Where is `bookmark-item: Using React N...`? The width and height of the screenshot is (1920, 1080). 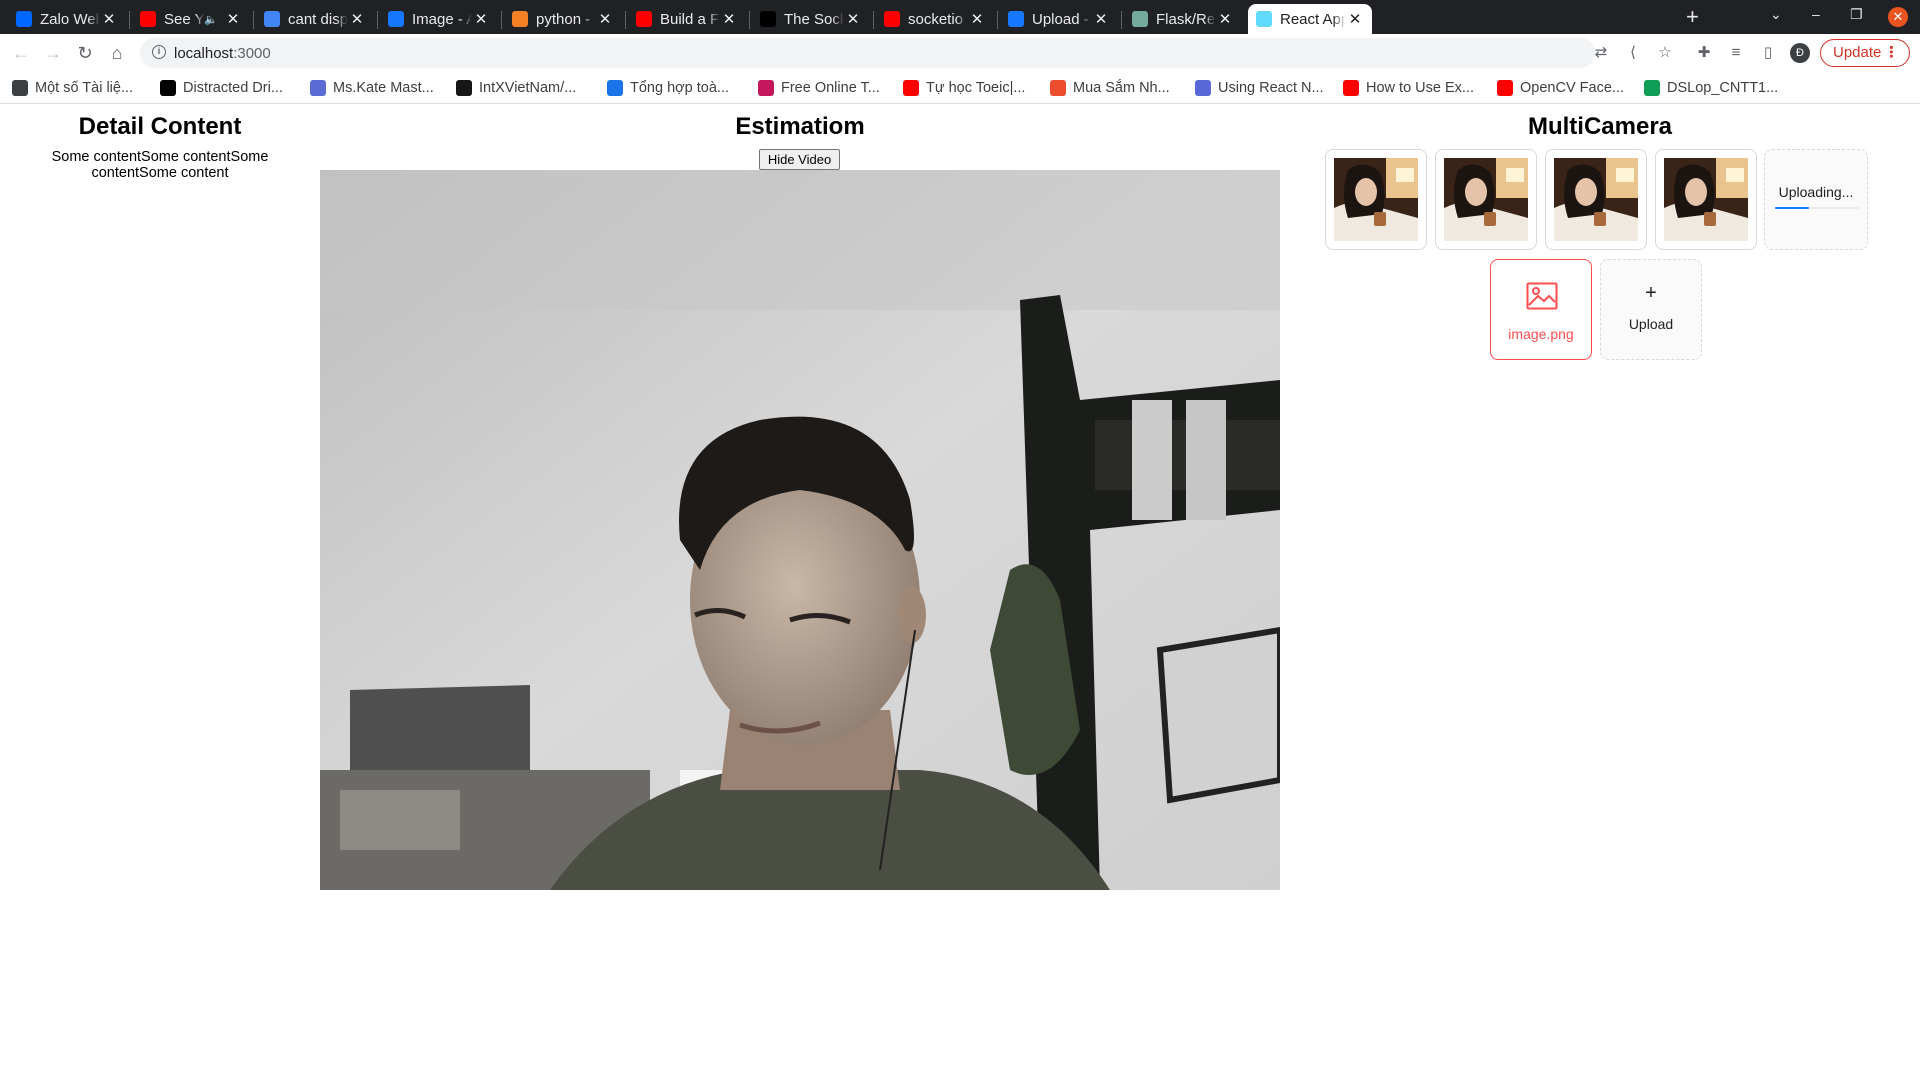 bookmark-item: Using React N... is located at coordinates (1259, 88).